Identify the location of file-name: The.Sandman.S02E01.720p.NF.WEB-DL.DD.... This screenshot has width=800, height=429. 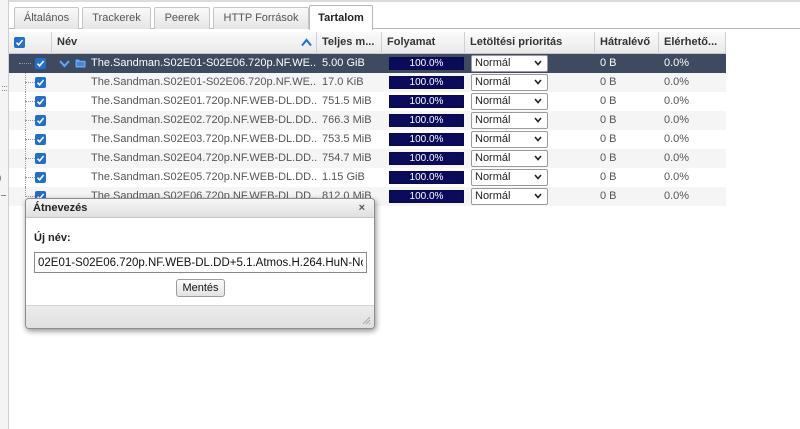
(204, 101).